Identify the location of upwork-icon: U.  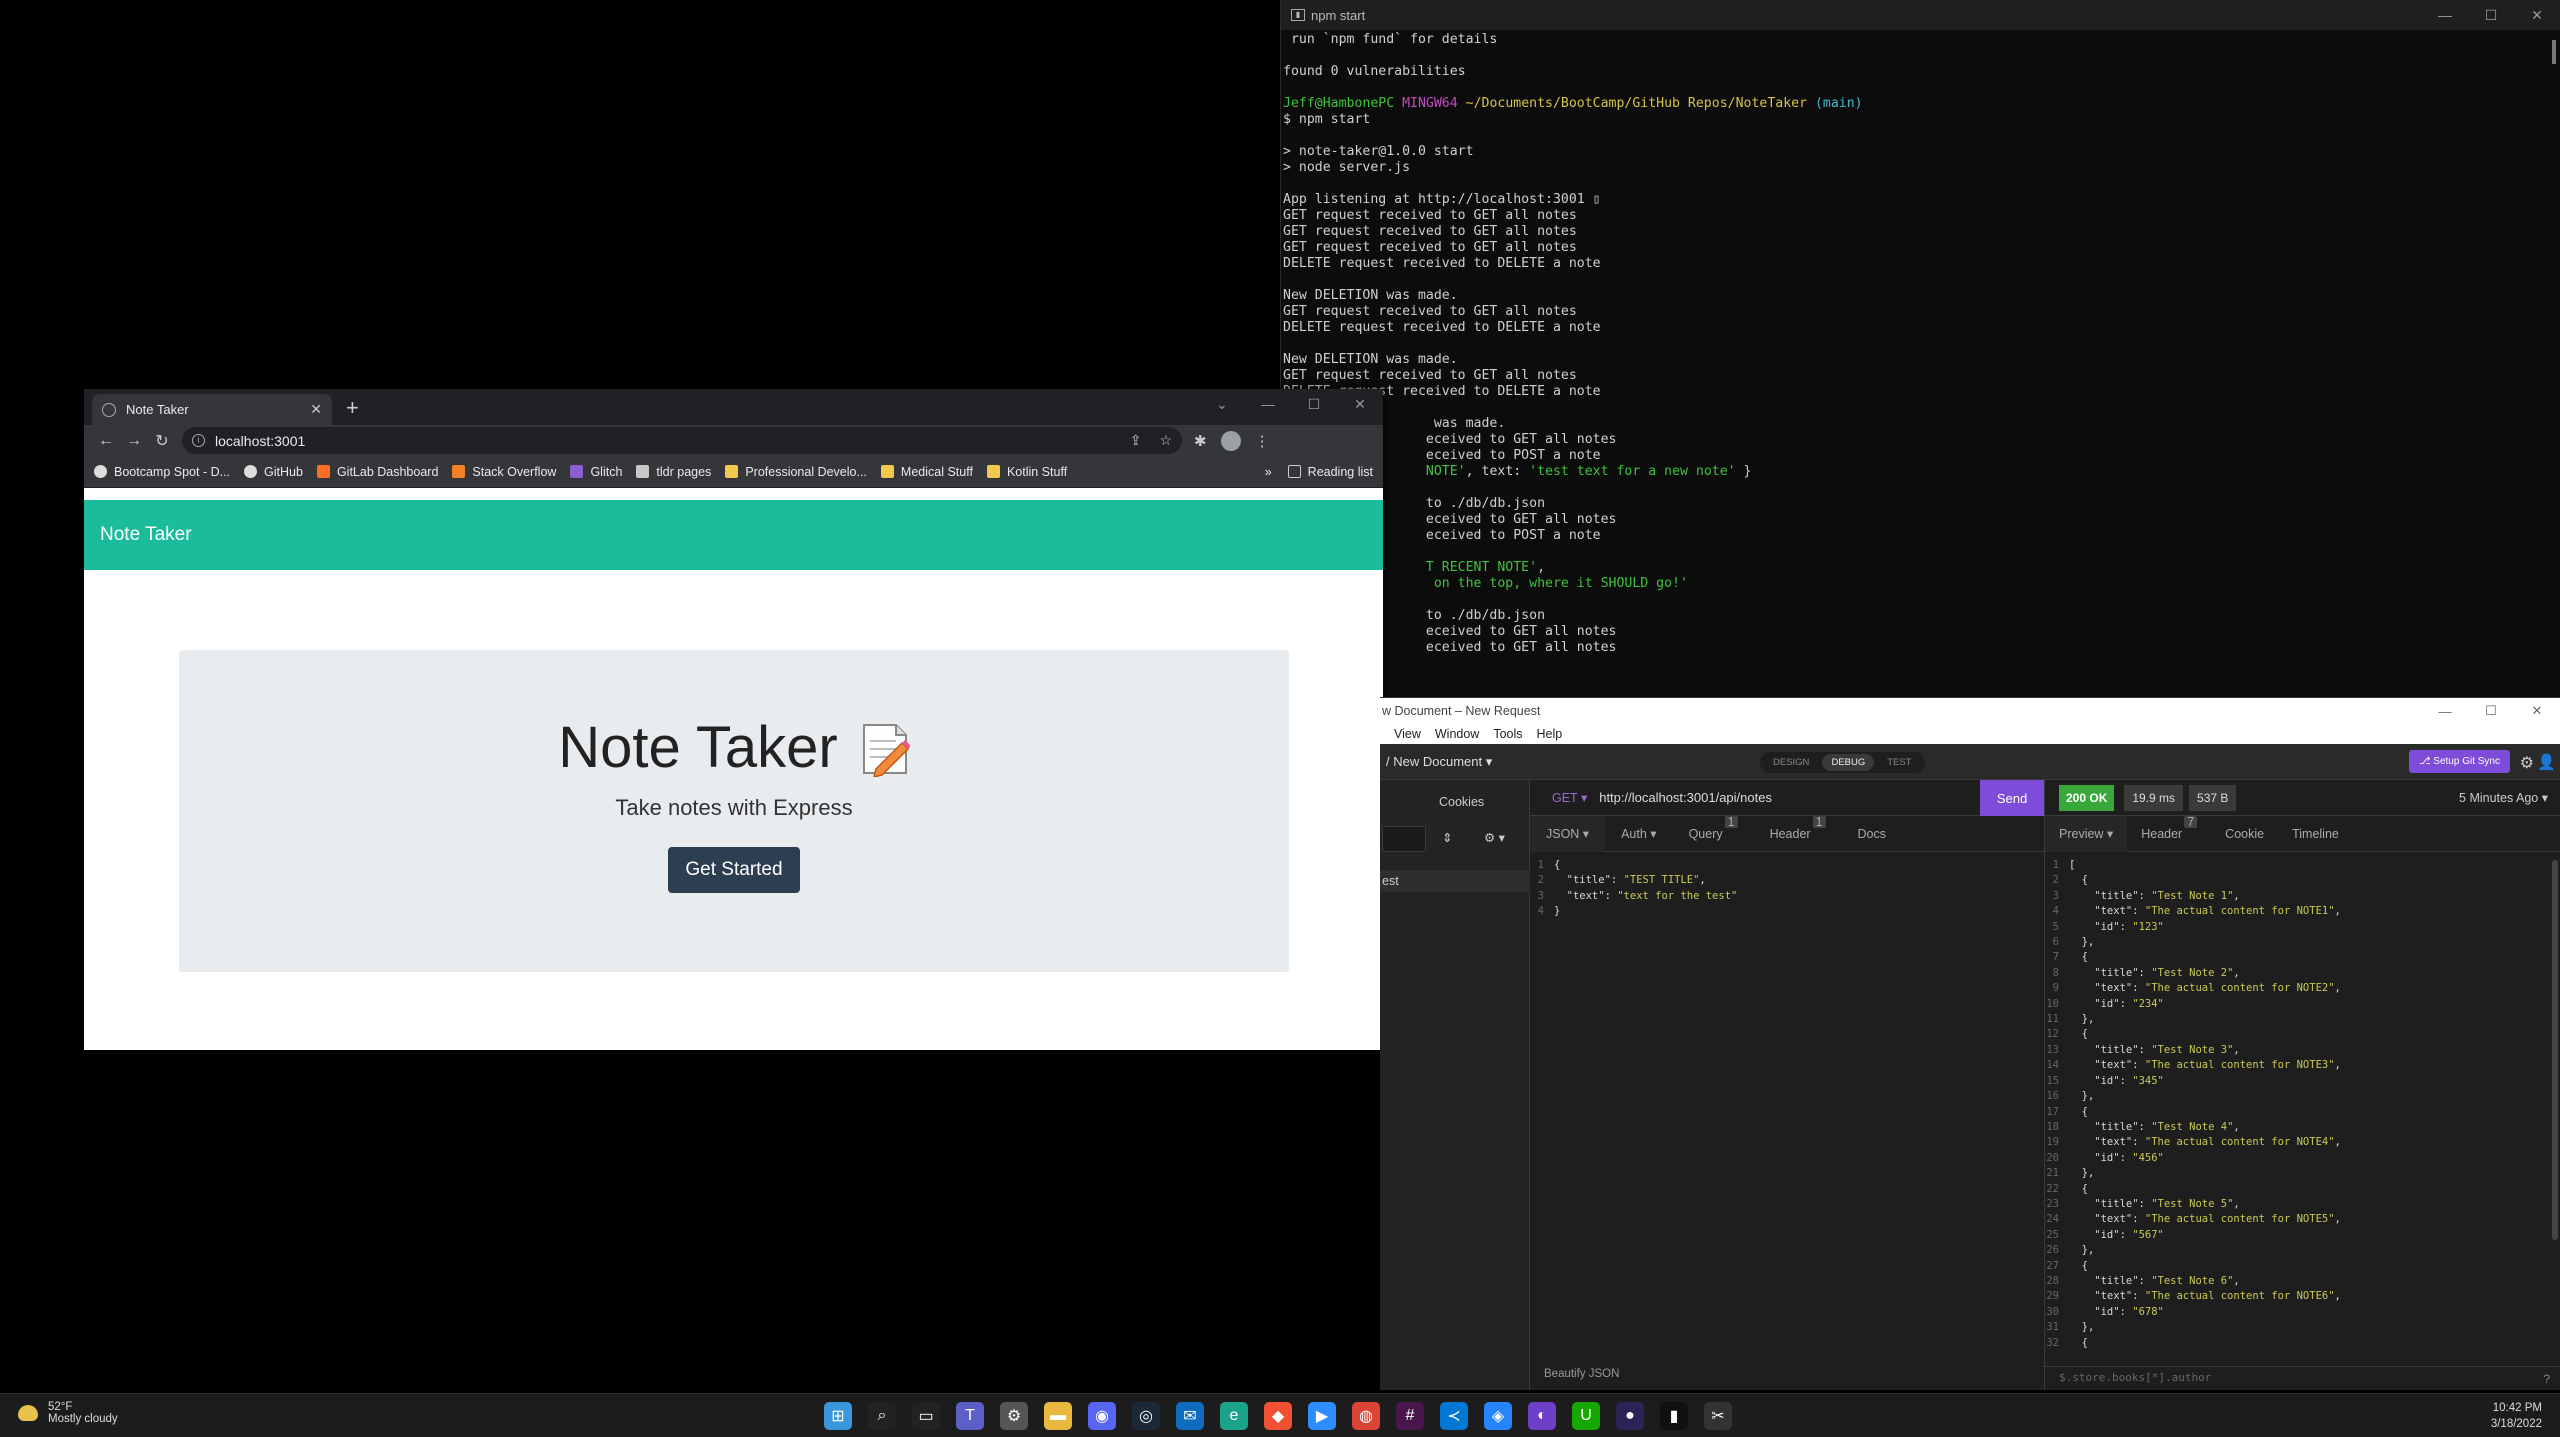
(1586, 1416).